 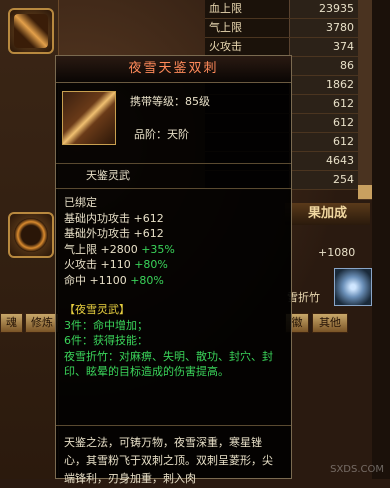 What do you see at coordinates (365, 192) in the screenshot?
I see `scroll-down-arrow-icon` at bounding box center [365, 192].